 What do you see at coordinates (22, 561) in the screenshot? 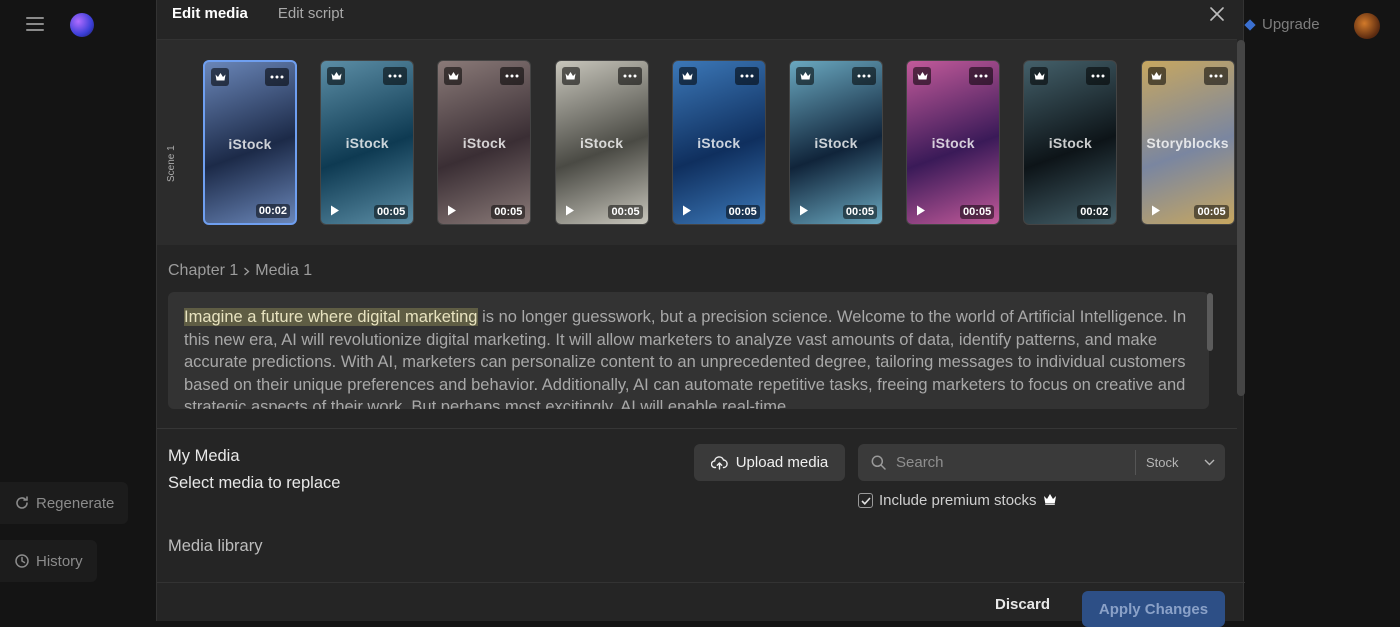
I see `clock-icon` at bounding box center [22, 561].